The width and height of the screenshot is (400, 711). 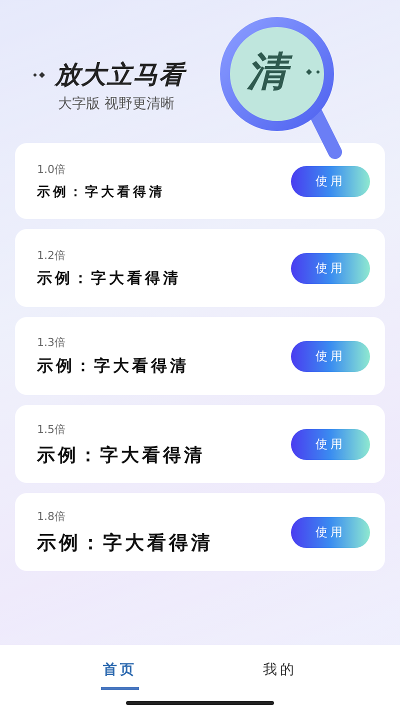 I want to click on lens-character: 清, so click(x=269, y=72).